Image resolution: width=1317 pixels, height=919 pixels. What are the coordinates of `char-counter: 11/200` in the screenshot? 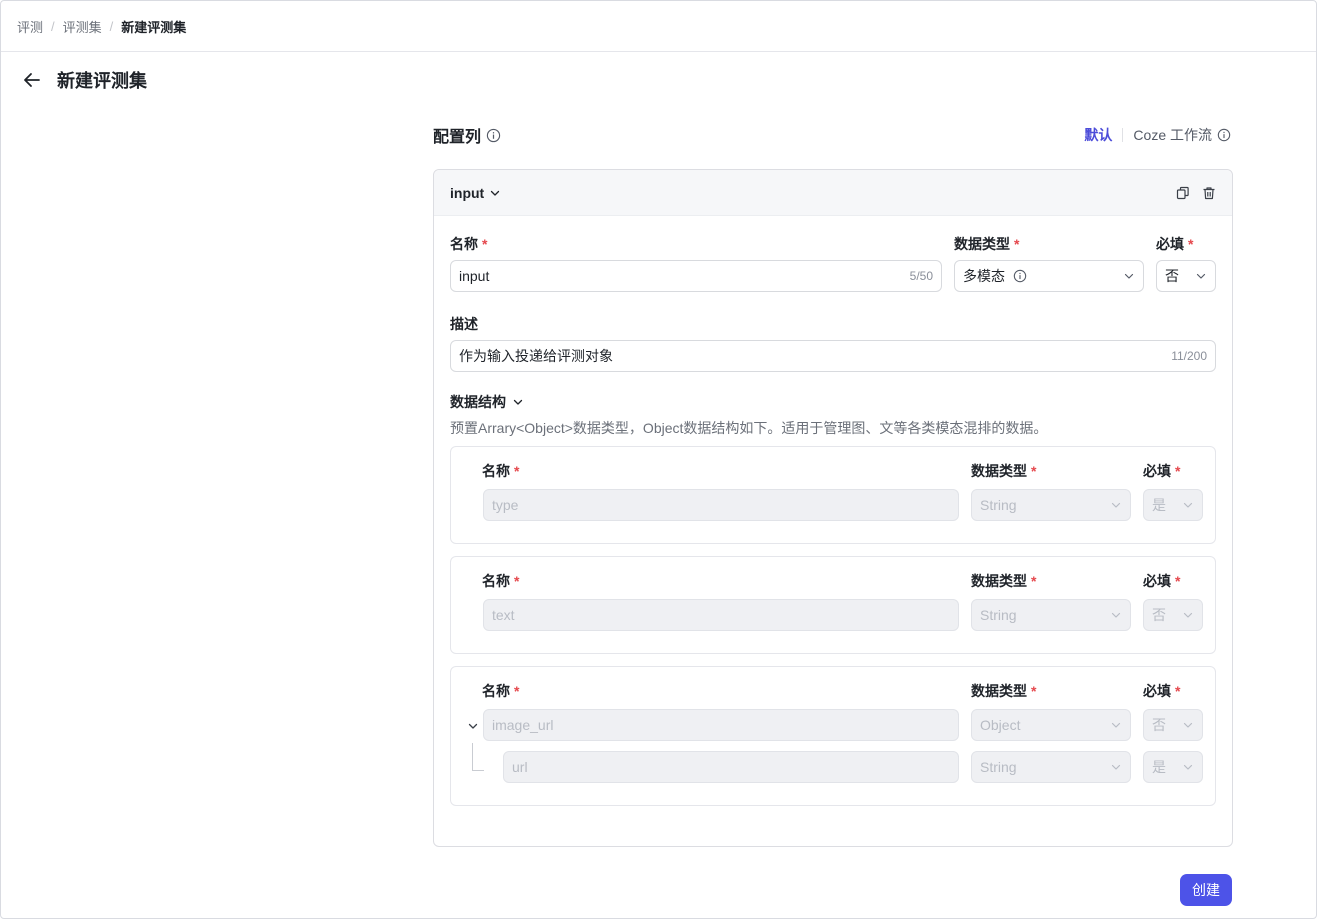 It's located at (1189, 356).